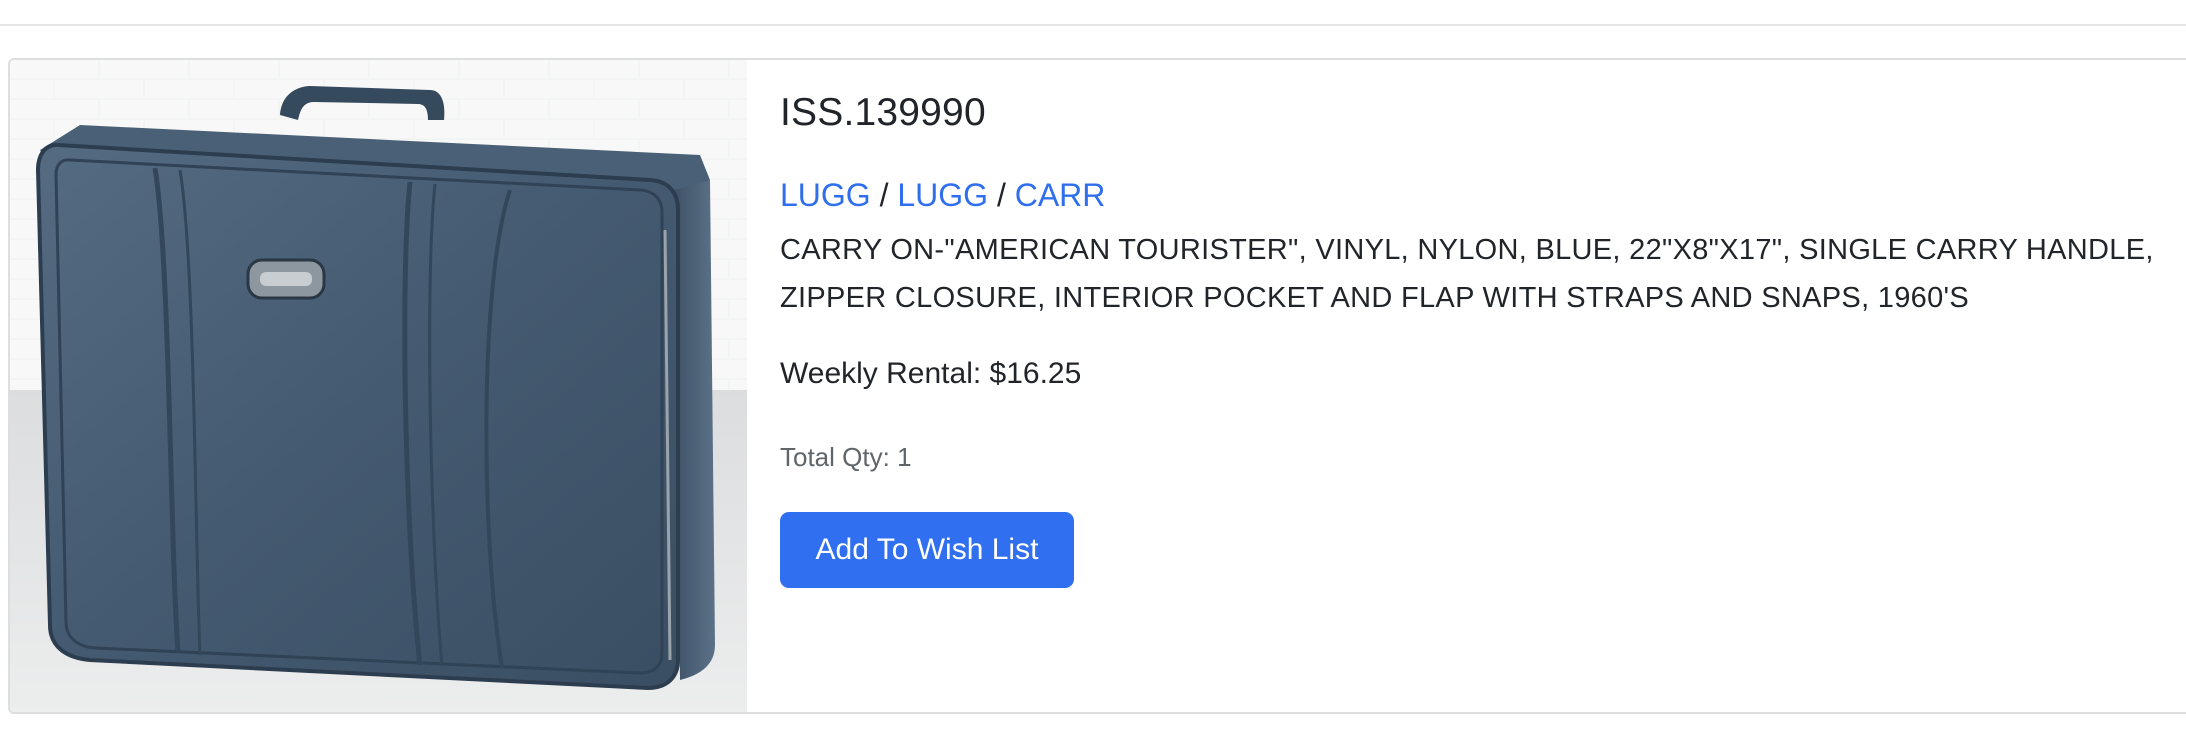 Image resolution: width=2186 pixels, height=754 pixels. I want to click on total-qty-label: Total Qty:, so click(835, 457).